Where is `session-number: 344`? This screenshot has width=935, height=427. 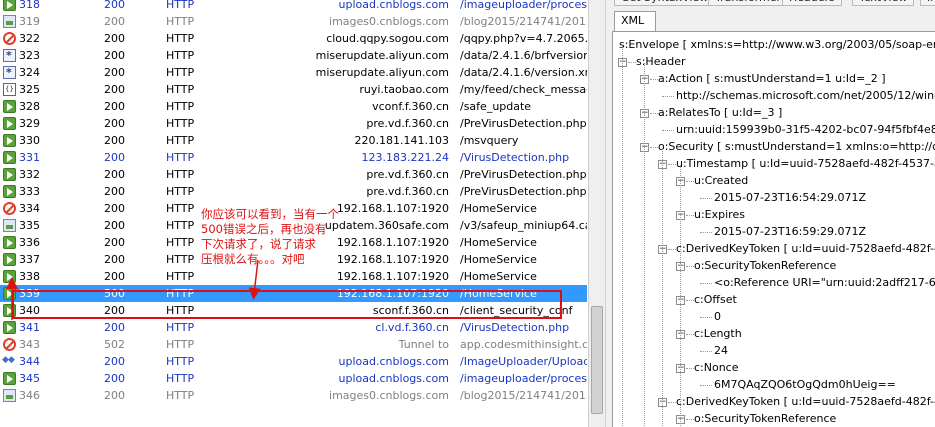
session-number: 344 is located at coordinates (29, 361).